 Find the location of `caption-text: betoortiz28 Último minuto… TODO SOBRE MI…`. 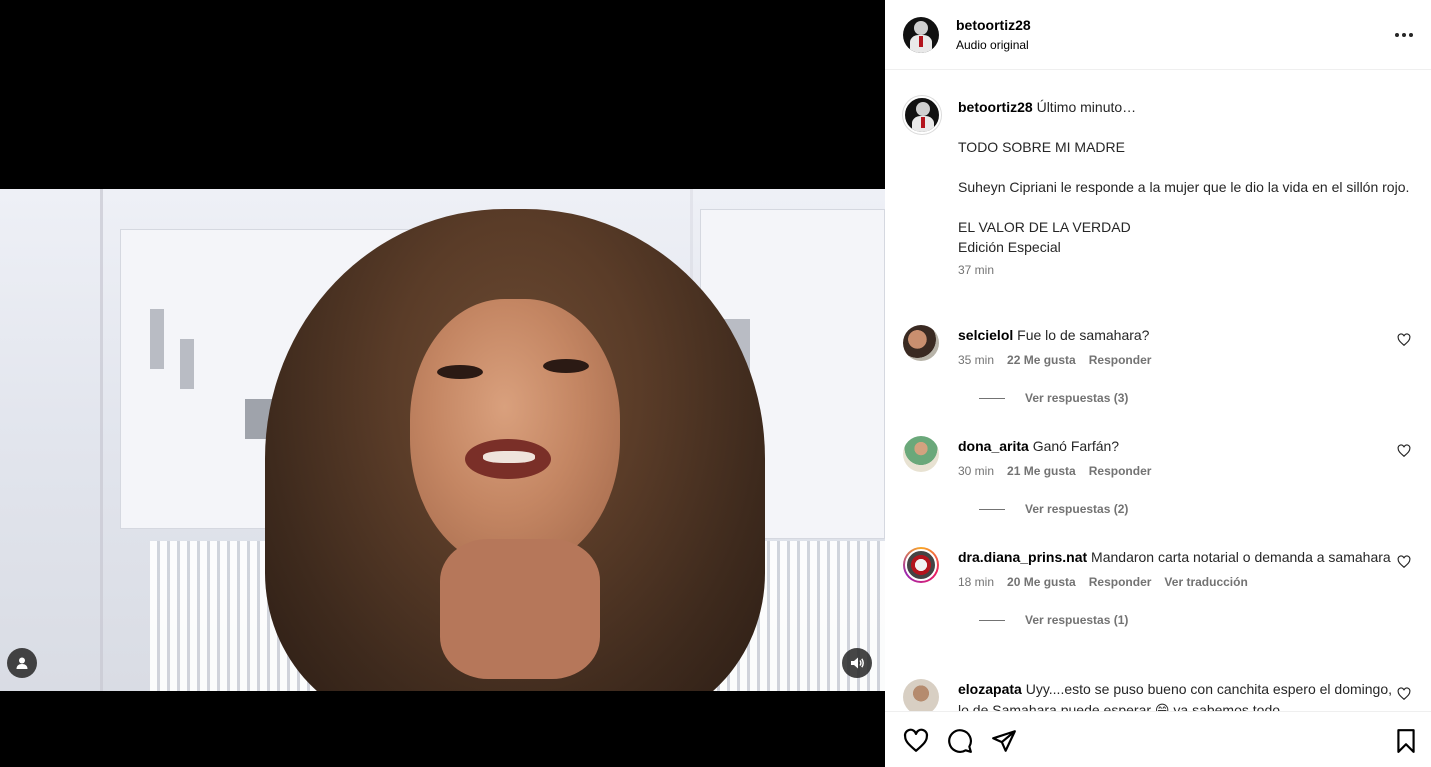

caption-text: betoortiz28 Último minuto… TODO SOBRE MI… is located at coordinates (1190, 176).